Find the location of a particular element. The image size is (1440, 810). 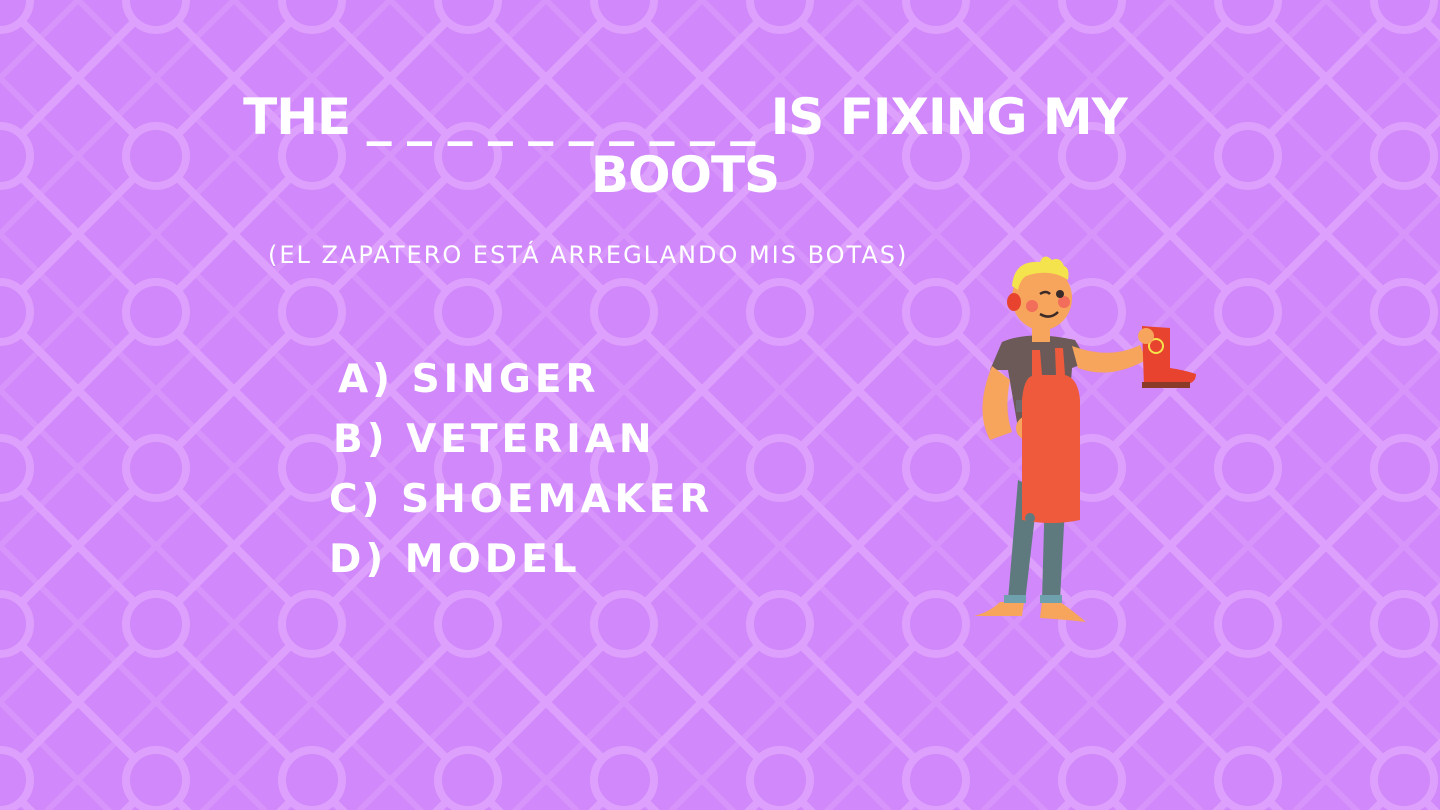

option-b: B) VETERIAN is located at coordinates (494, 439).